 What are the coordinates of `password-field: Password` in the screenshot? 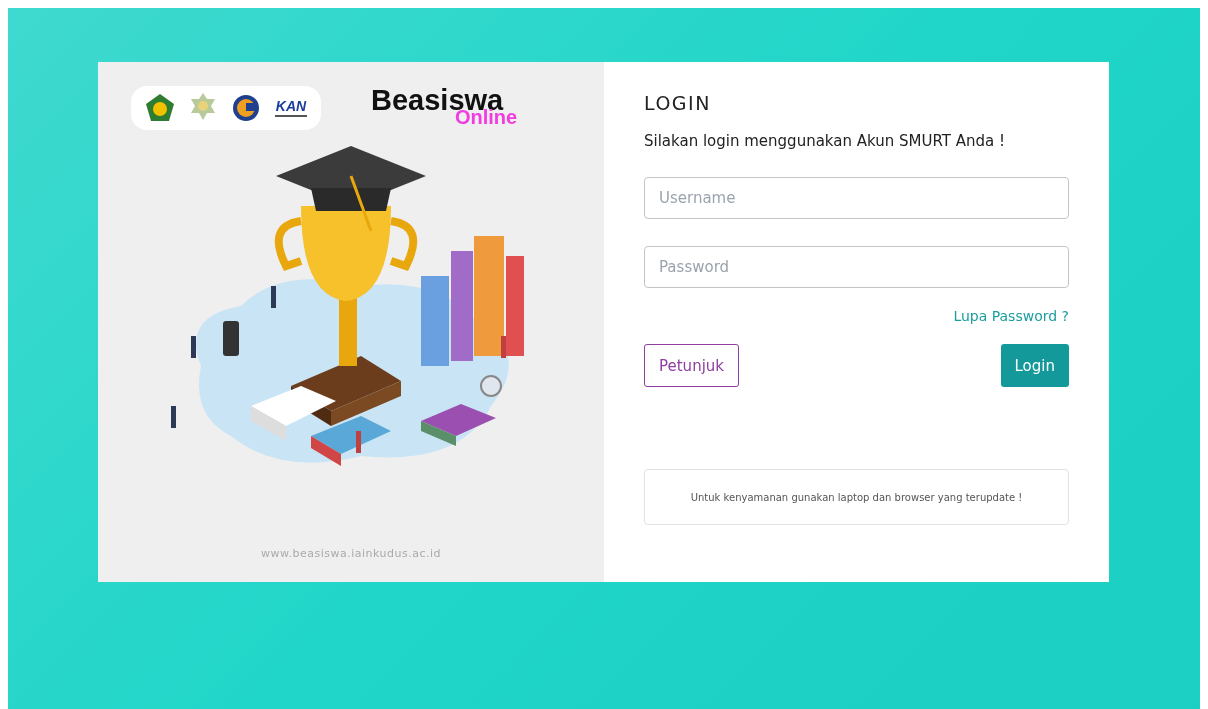 It's located at (856, 267).